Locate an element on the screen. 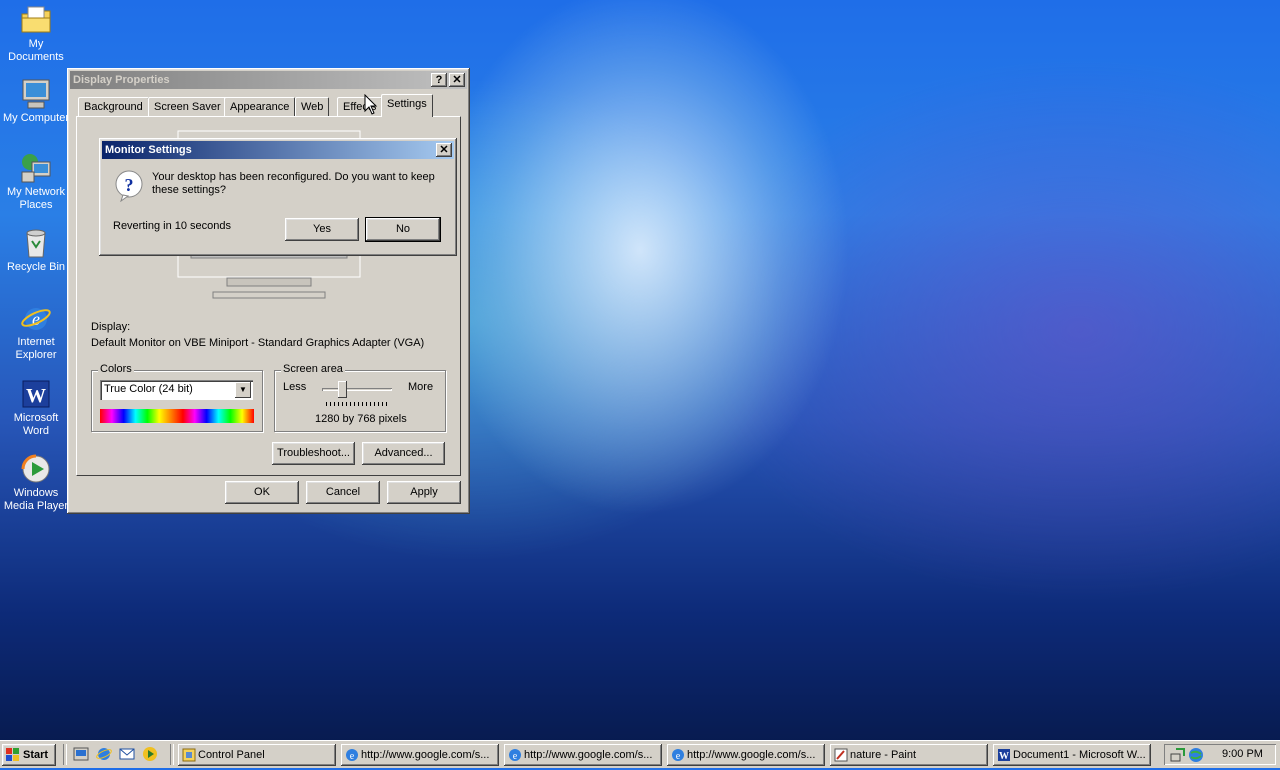  desktop-icon-my-computer: My Computer is located at coordinates (36, 101).